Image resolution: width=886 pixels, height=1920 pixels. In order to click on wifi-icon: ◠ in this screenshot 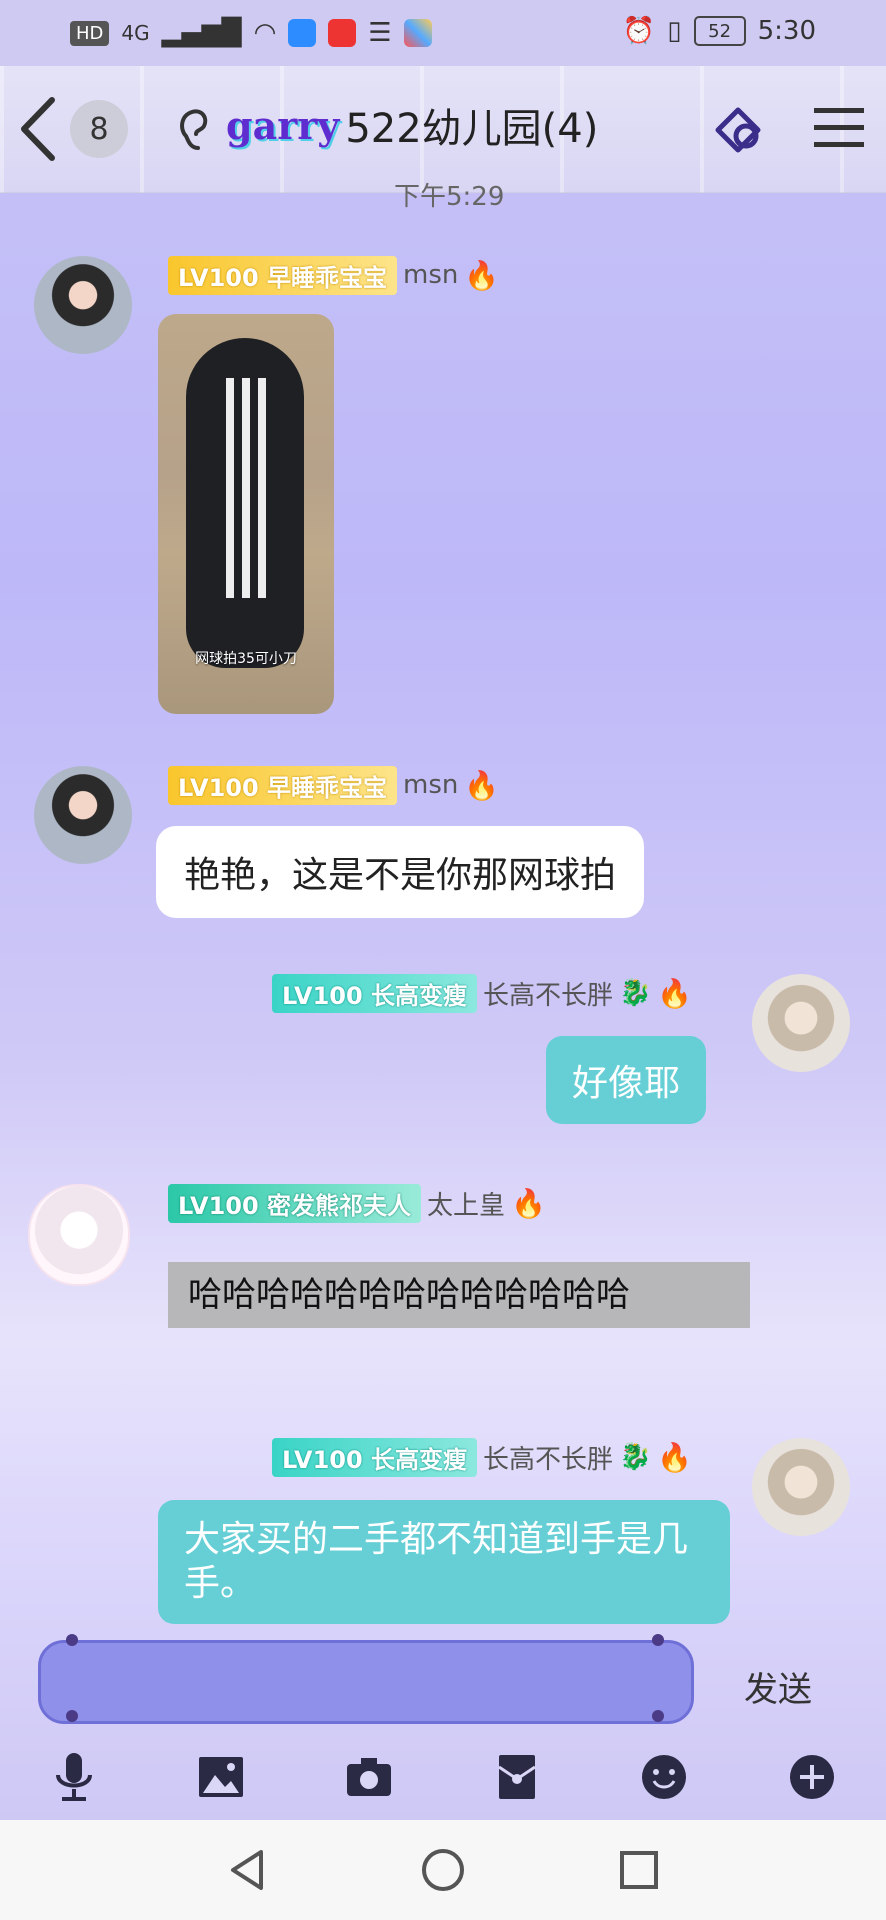, I will do `click(265, 33)`.